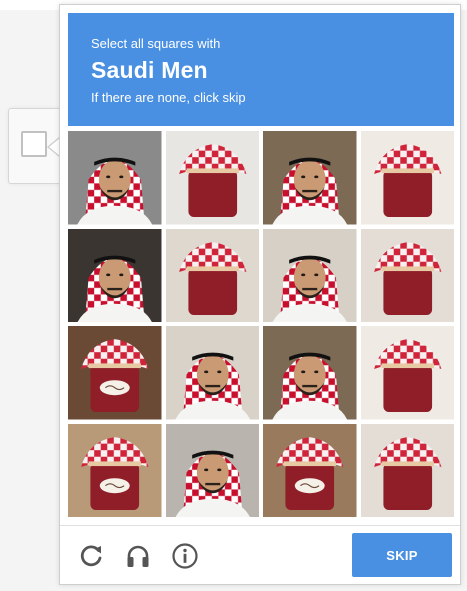 The width and height of the screenshot is (467, 591). Describe the element at coordinates (168, 97) in the screenshot. I see `prompt-hint: If there are none, click skip` at that location.